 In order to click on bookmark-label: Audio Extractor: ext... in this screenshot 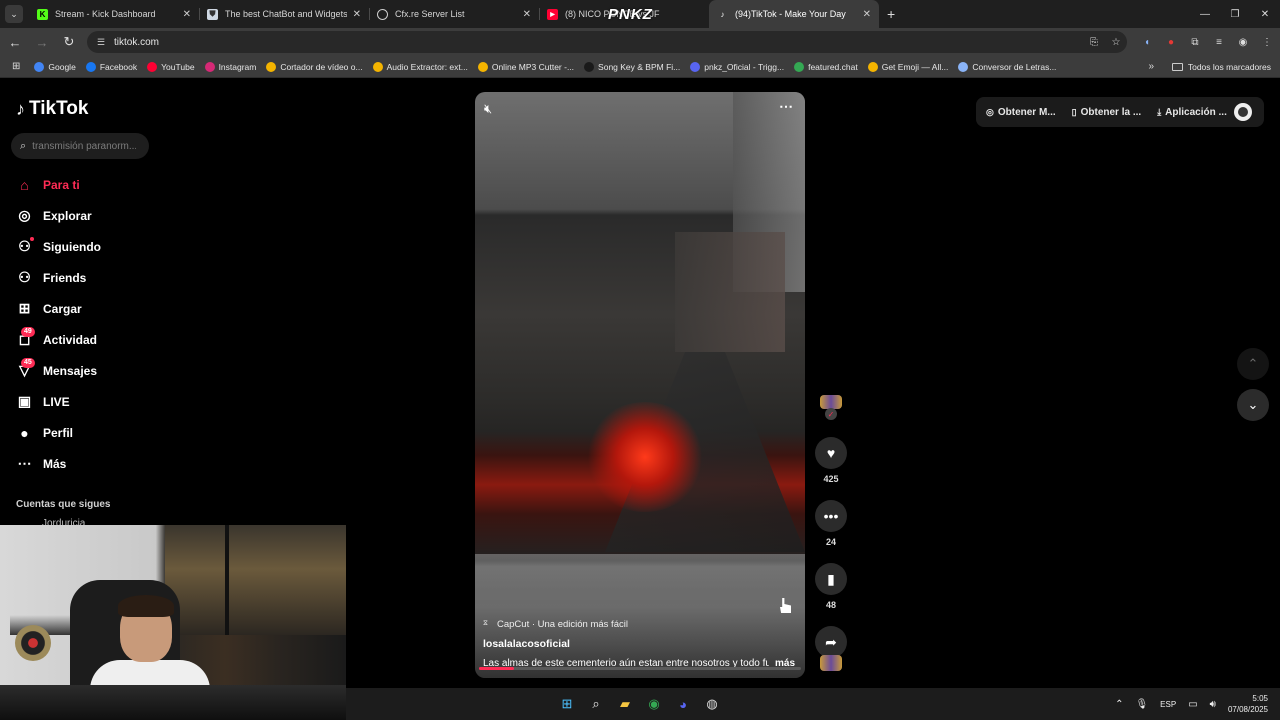, I will do `click(427, 66)`.